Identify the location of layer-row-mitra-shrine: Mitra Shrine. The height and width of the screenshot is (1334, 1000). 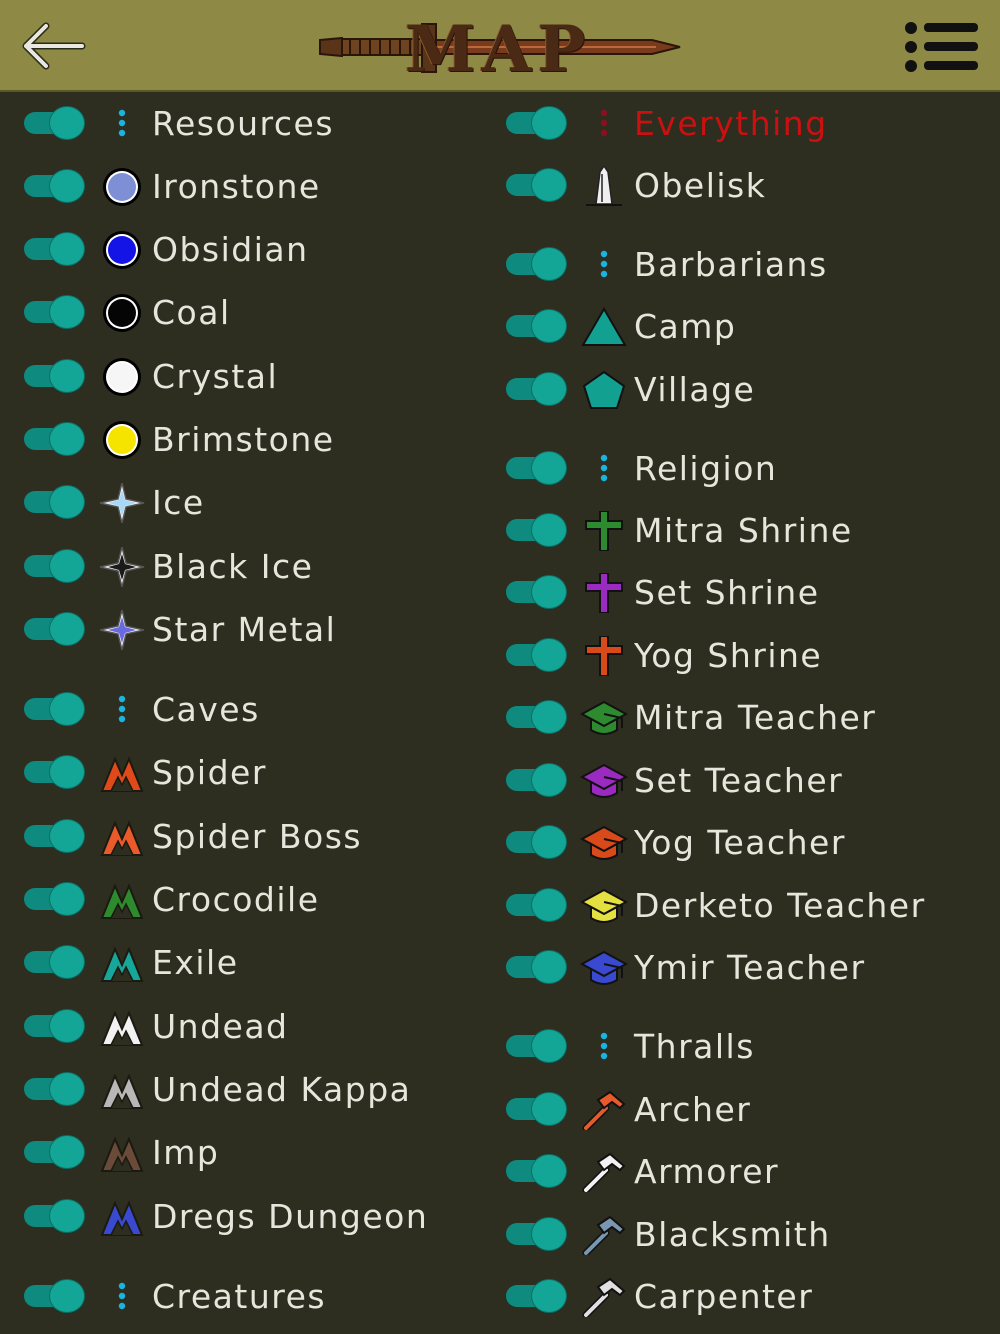
(722, 531).